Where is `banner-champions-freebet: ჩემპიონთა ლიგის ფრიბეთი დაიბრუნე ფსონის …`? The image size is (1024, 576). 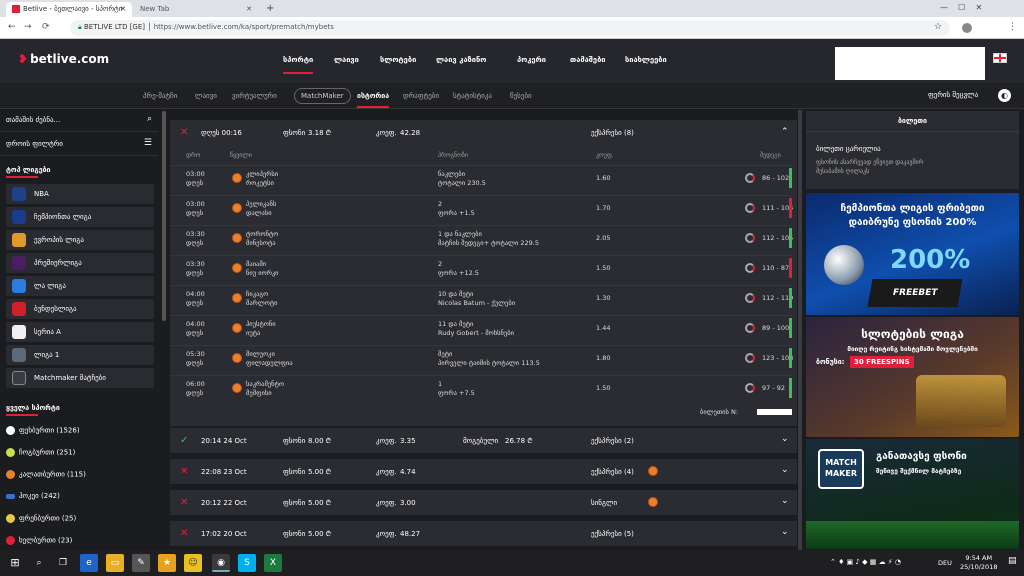 banner-champions-freebet: ჩემპიონთა ლიგის ფრიბეთი დაიბრუნე ფსონის … is located at coordinates (912, 254).